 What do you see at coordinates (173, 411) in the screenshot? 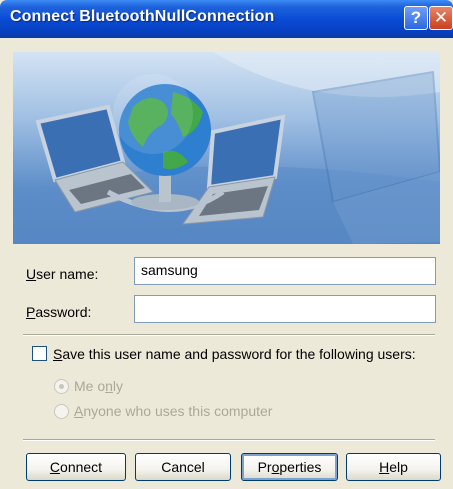
I see `radio-anyone-label: Anyone who uses this computer` at bounding box center [173, 411].